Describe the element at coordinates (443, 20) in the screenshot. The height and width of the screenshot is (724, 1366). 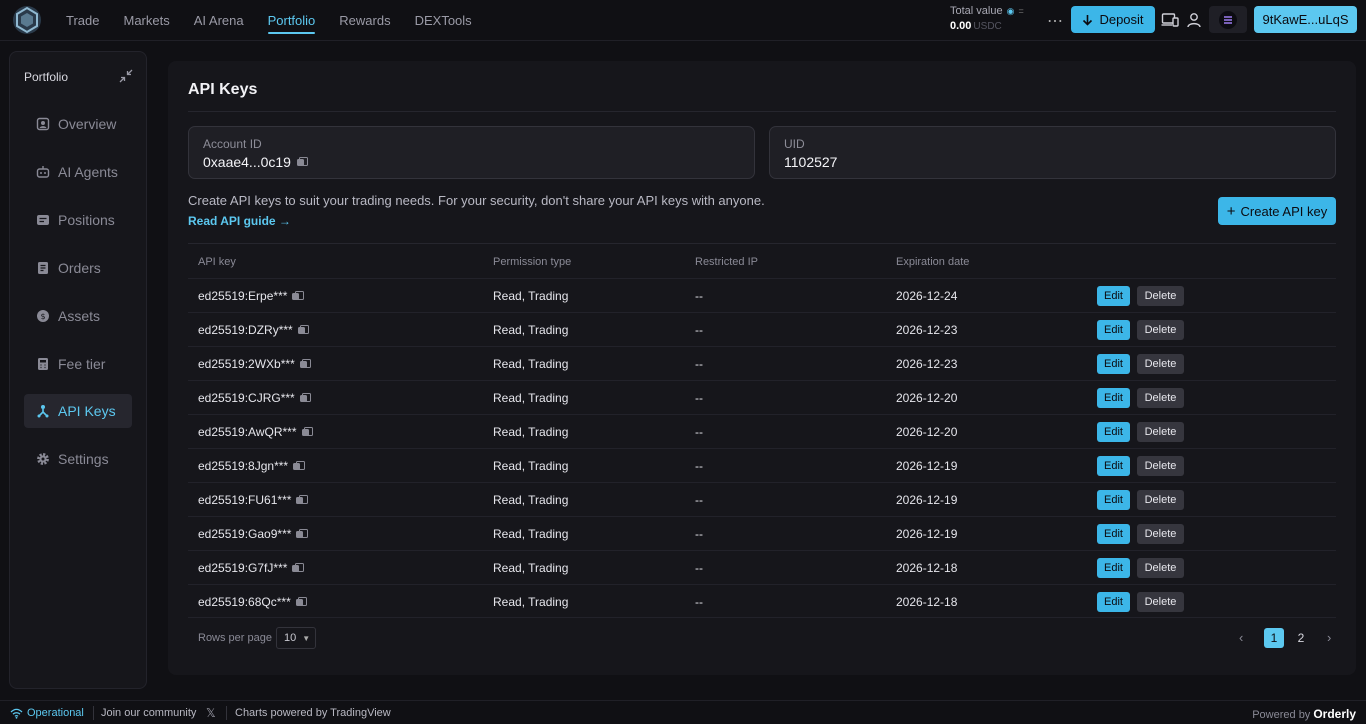
I see `nav-dextools: DEXTools` at that location.